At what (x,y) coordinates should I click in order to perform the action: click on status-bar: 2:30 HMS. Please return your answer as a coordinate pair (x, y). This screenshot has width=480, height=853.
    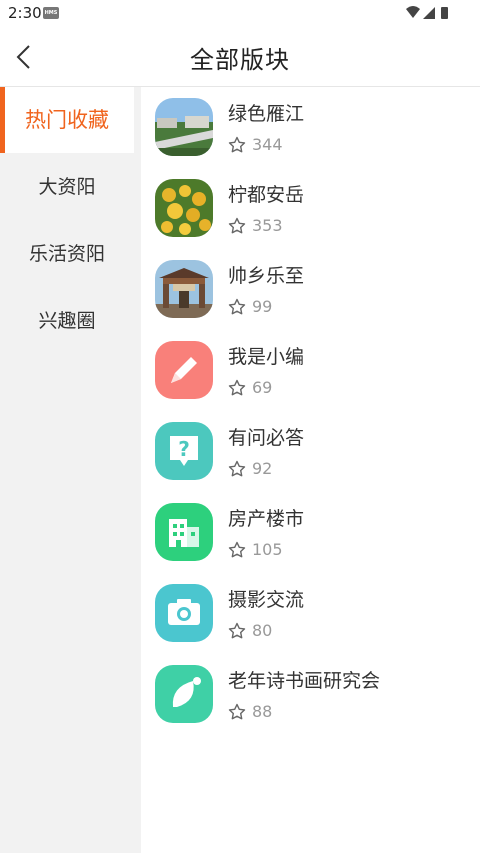
    Looking at the image, I should click on (240, 14).